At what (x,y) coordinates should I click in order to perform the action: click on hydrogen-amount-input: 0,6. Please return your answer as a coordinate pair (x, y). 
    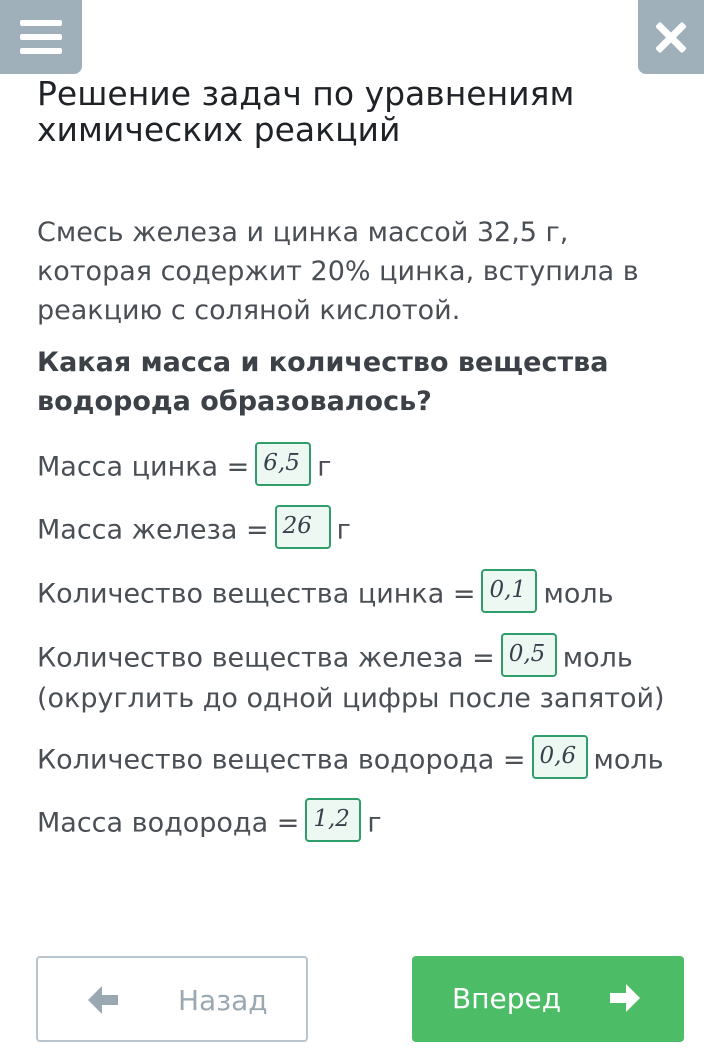
    Looking at the image, I should click on (559, 757).